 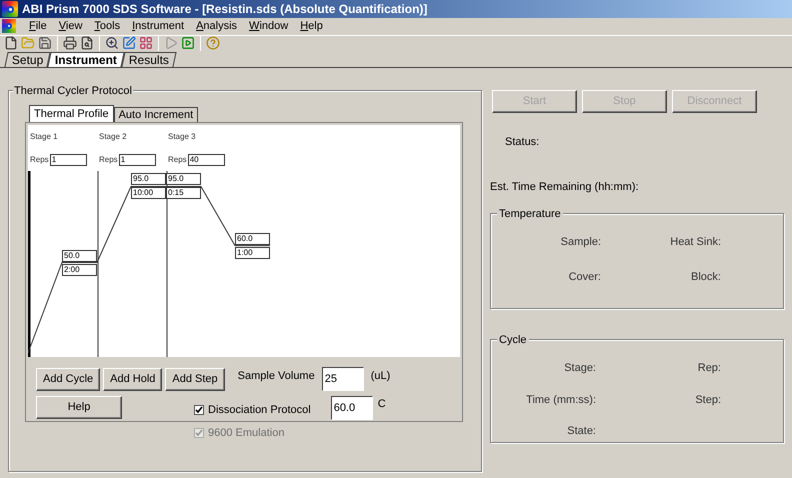 I want to click on field-label: Step:, so click(x=707, y=400).